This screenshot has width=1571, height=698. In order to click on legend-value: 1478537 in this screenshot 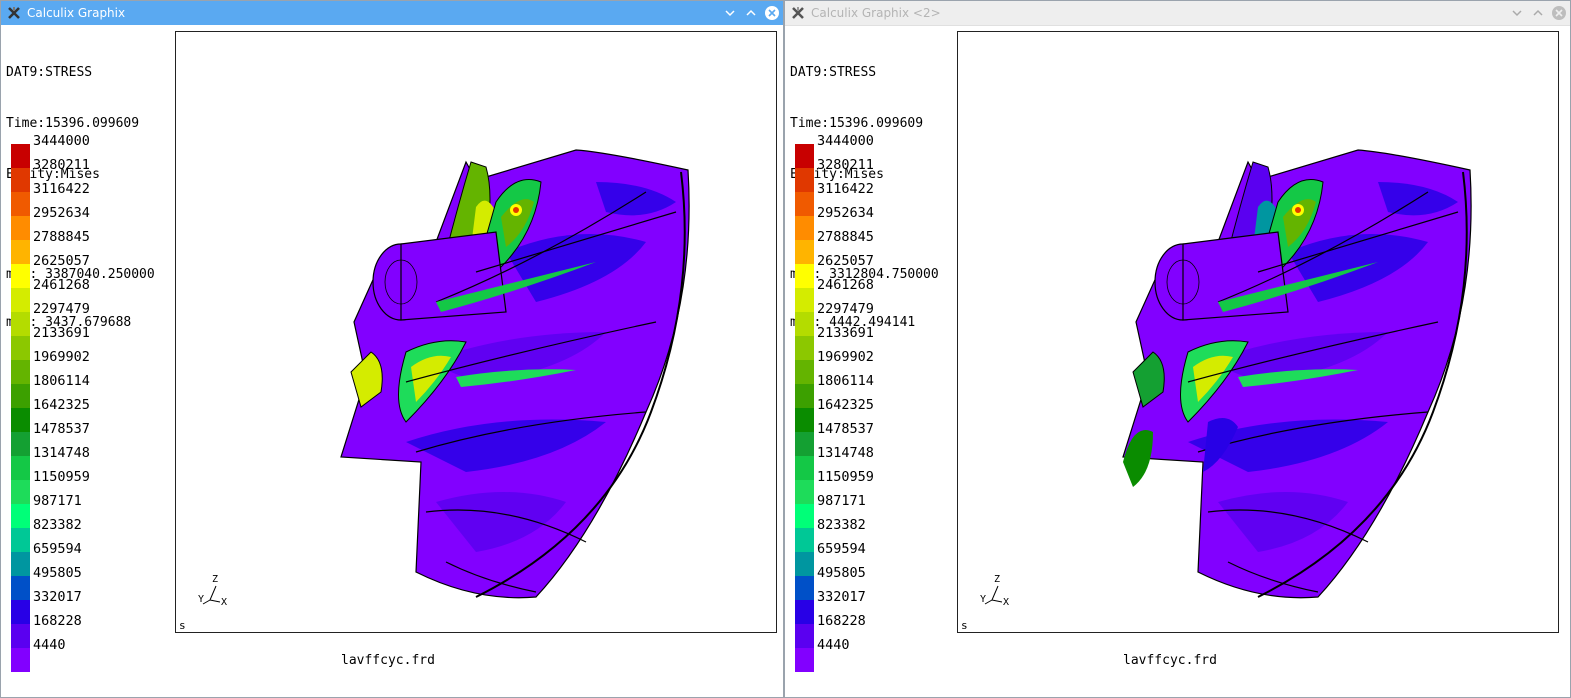, I will do `click(61, 429)`.